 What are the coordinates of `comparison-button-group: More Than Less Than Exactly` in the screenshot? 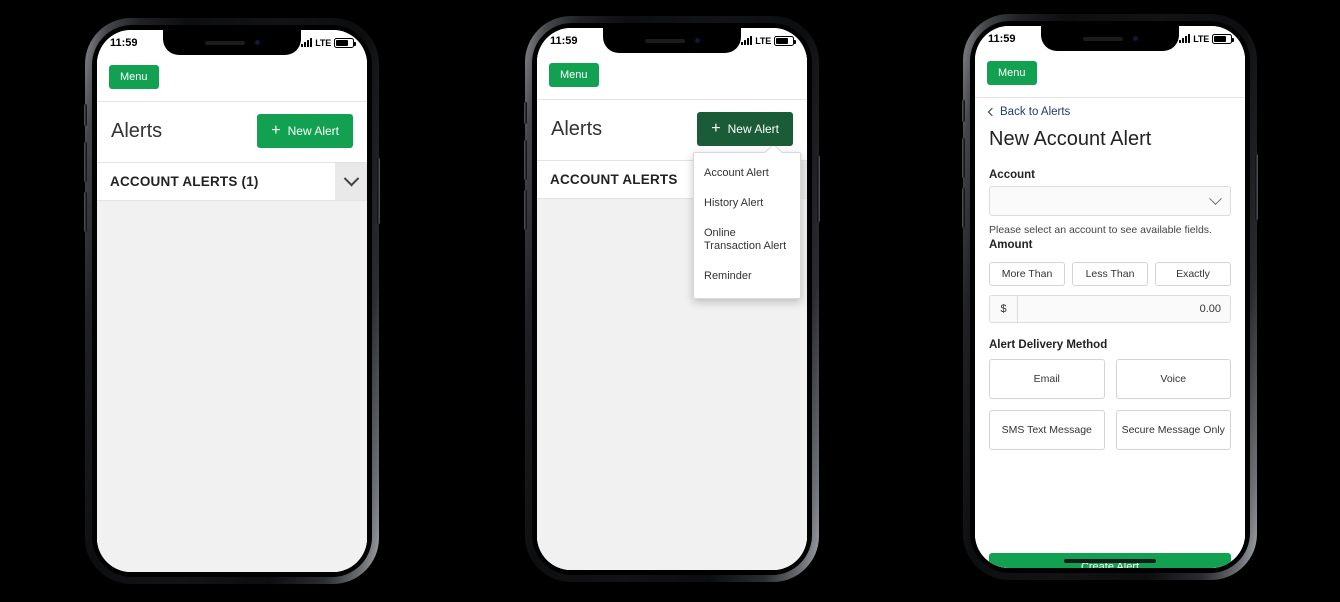 It's located at (1110, 274).